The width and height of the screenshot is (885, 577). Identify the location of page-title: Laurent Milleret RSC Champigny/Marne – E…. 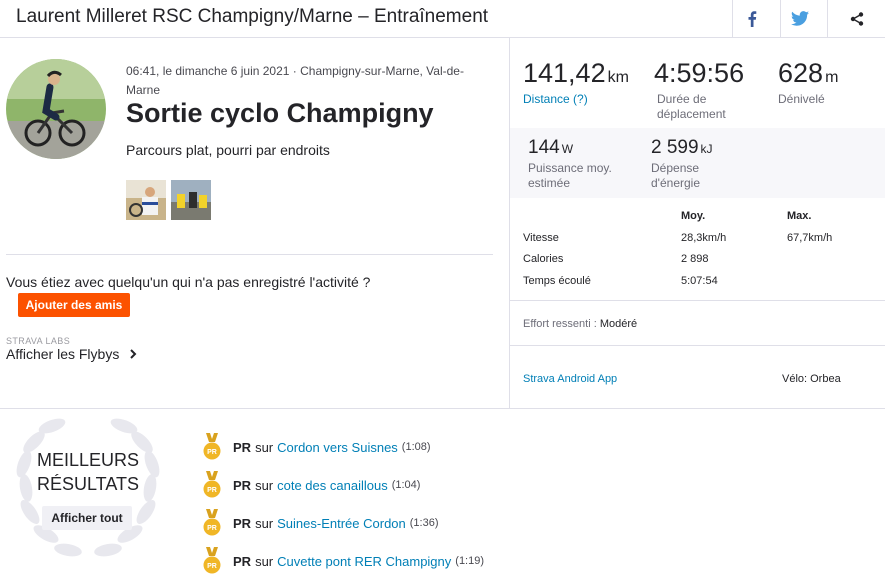
(252, 16).